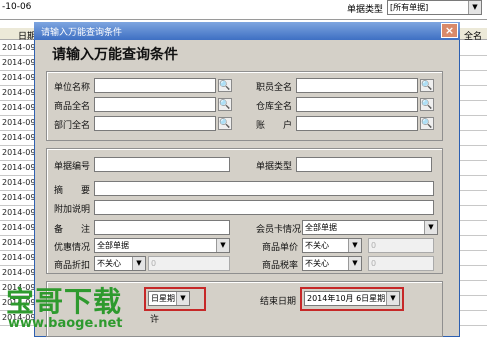  I want to click on col-header-name: 全名, so click(473, 37).